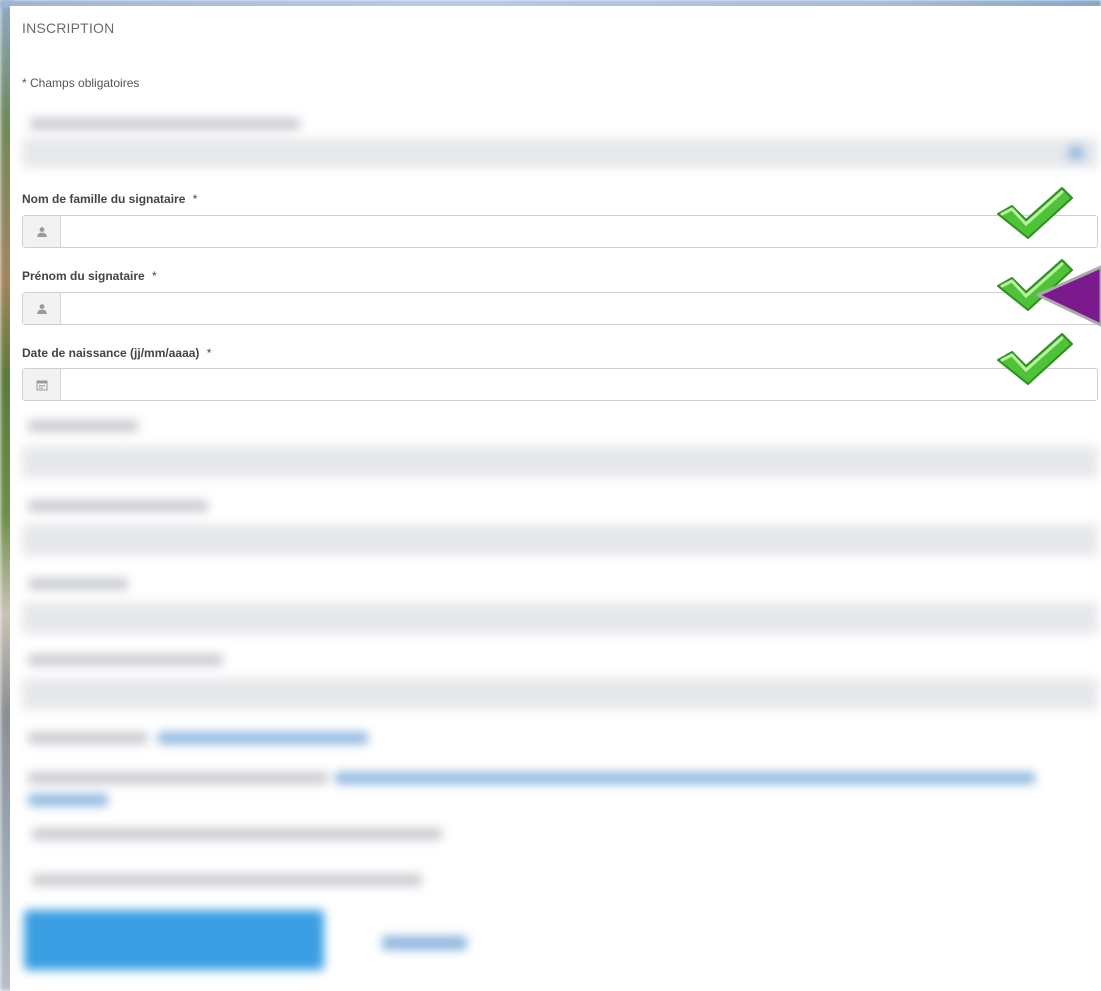  I want to click on first-name-label: Prénom du signataire *, so click(89, 276).